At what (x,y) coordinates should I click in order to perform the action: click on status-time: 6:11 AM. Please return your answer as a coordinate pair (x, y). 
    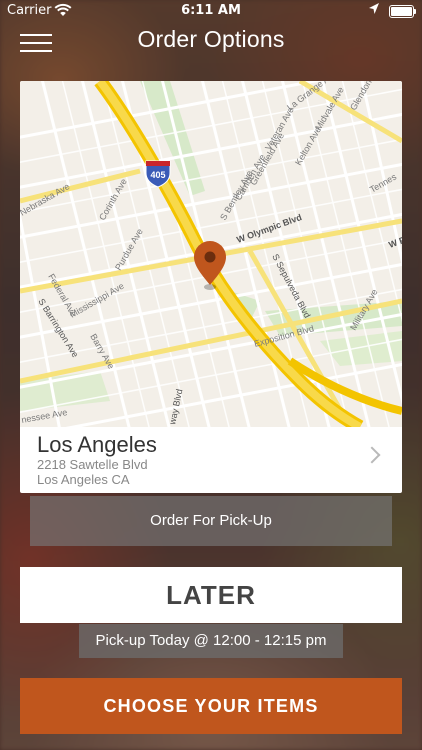
    Looking at the image, I should click on (211, 10).